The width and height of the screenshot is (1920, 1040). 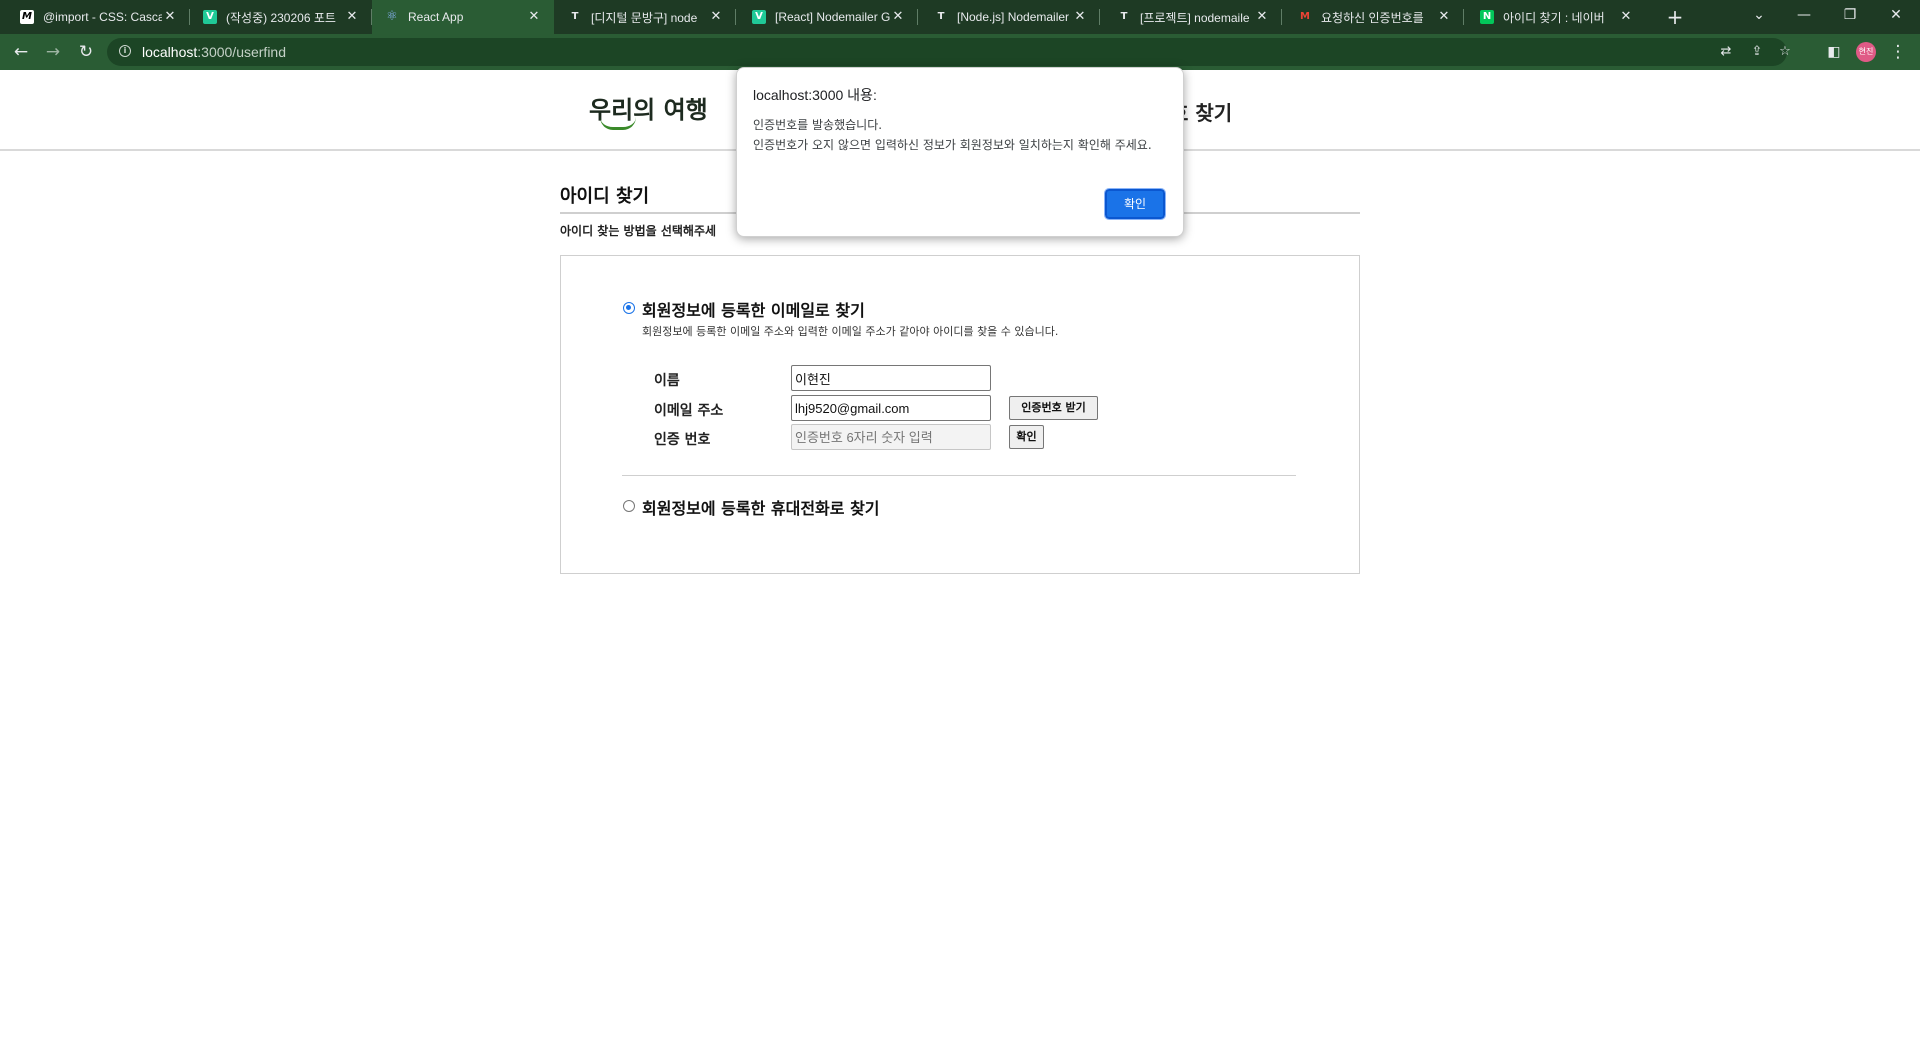 What do you see at coordinates (1804, 15) in the screenshot?
I see `minimize-icon: —` at bounding box center [1804, 15].